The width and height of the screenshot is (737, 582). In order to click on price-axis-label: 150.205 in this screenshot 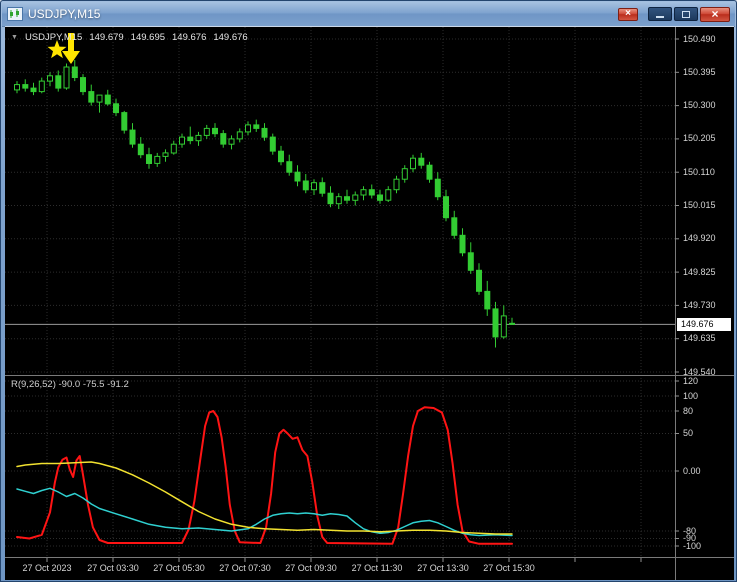, I will do `click(699, 138)`.